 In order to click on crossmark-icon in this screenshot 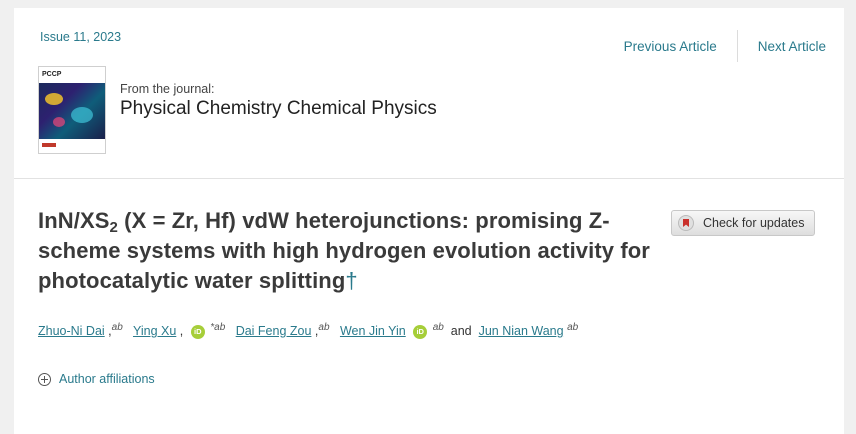, I will do `click(686, 223)`.